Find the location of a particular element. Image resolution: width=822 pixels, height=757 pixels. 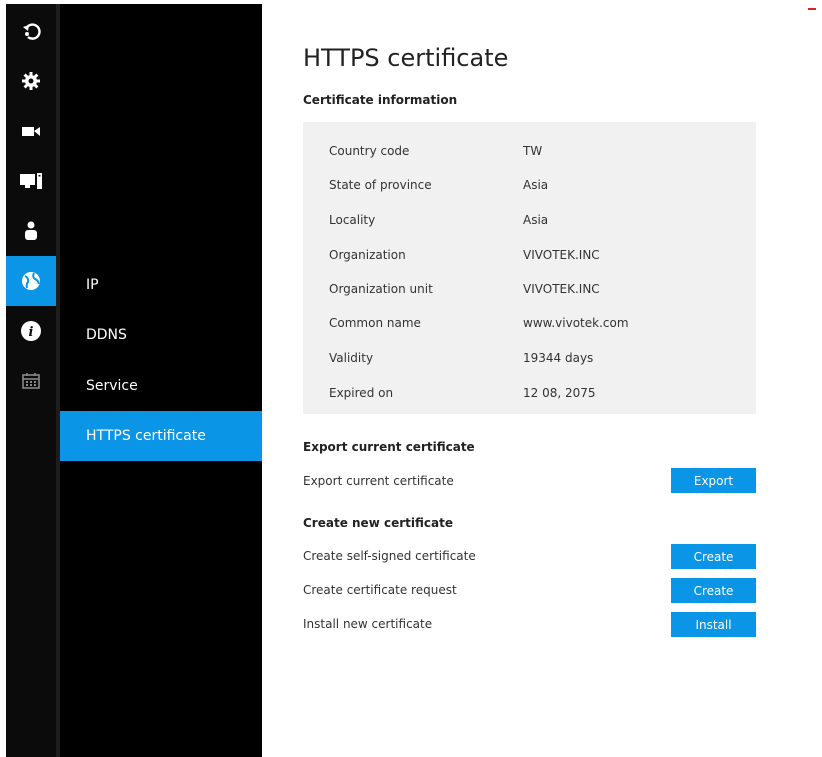

cert-info-label: Validity is located at coordinates (351, 358).